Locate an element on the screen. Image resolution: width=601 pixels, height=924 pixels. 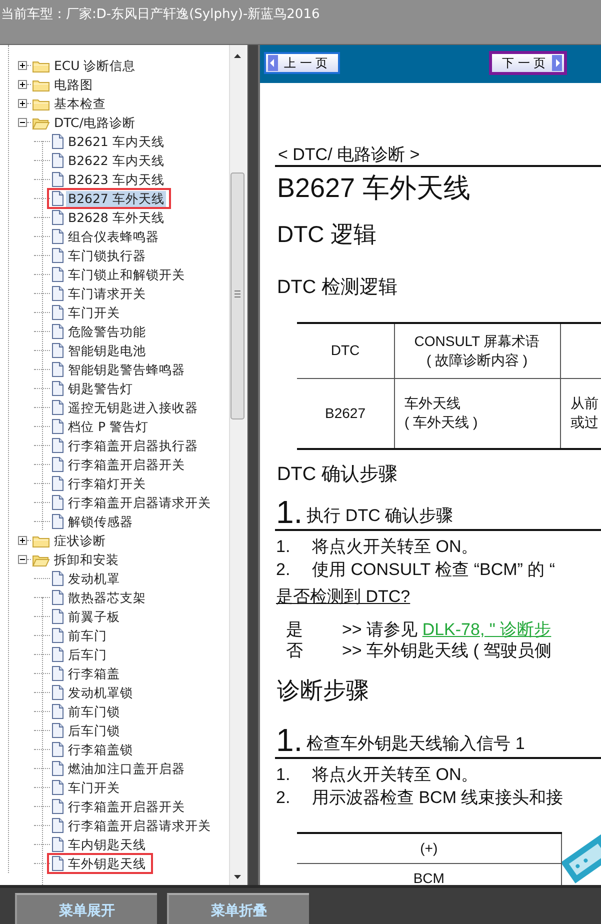
tree-item: 行李箱灯开关 is located at coordinates (107, 484).